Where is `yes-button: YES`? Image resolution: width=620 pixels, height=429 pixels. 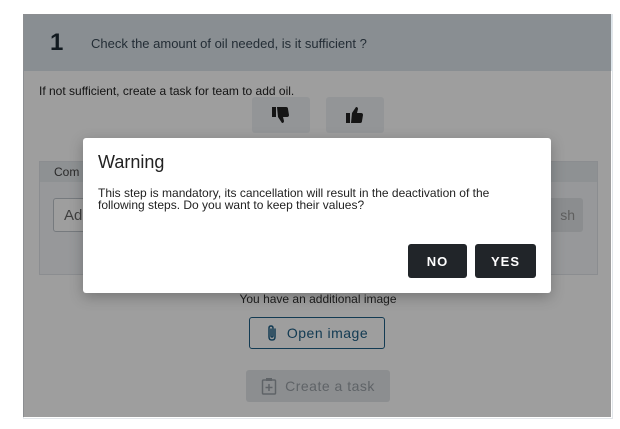
yes-button: YES is located at coordinates (505, 261).